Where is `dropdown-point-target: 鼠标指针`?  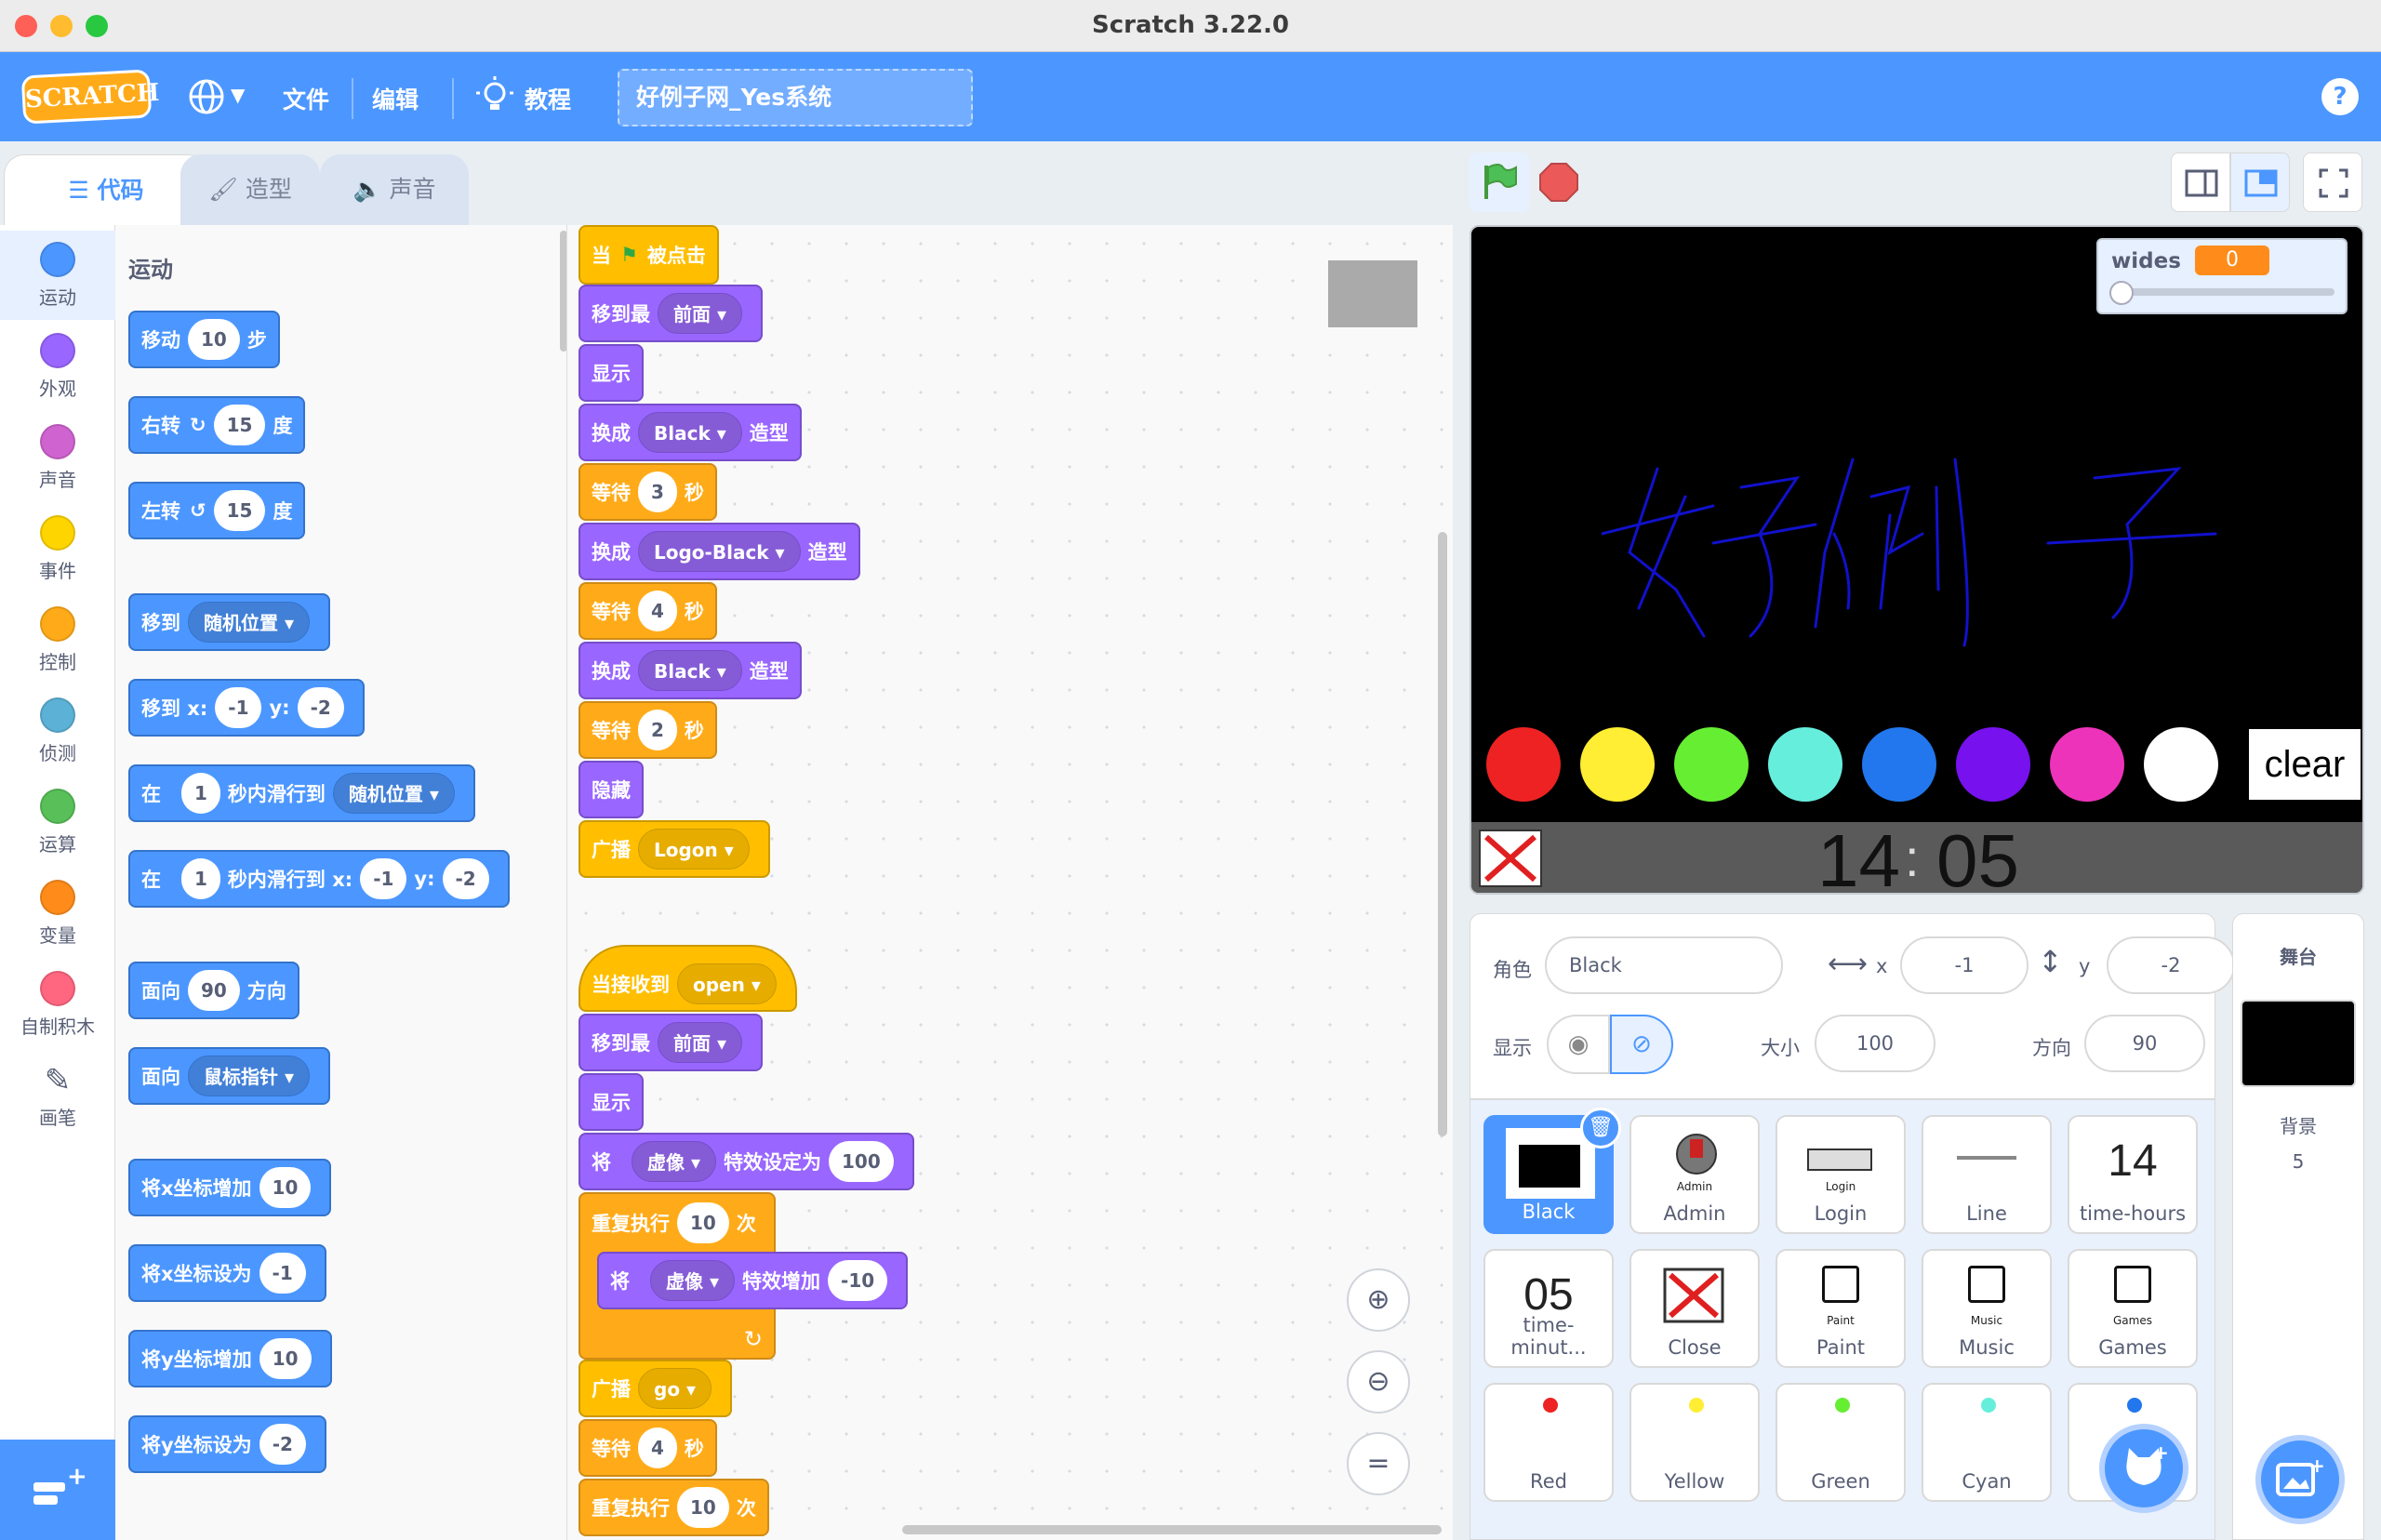
dropdown-point-target: 鼠标指针 is located at coordinates (250, 1075).